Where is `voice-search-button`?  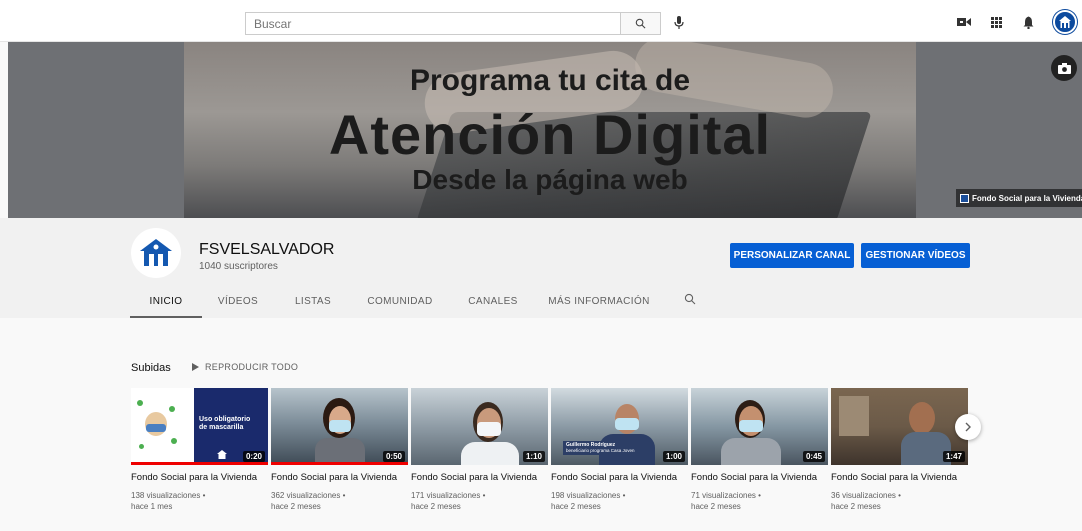
voice-search-button is located at coordinates (679, 23).